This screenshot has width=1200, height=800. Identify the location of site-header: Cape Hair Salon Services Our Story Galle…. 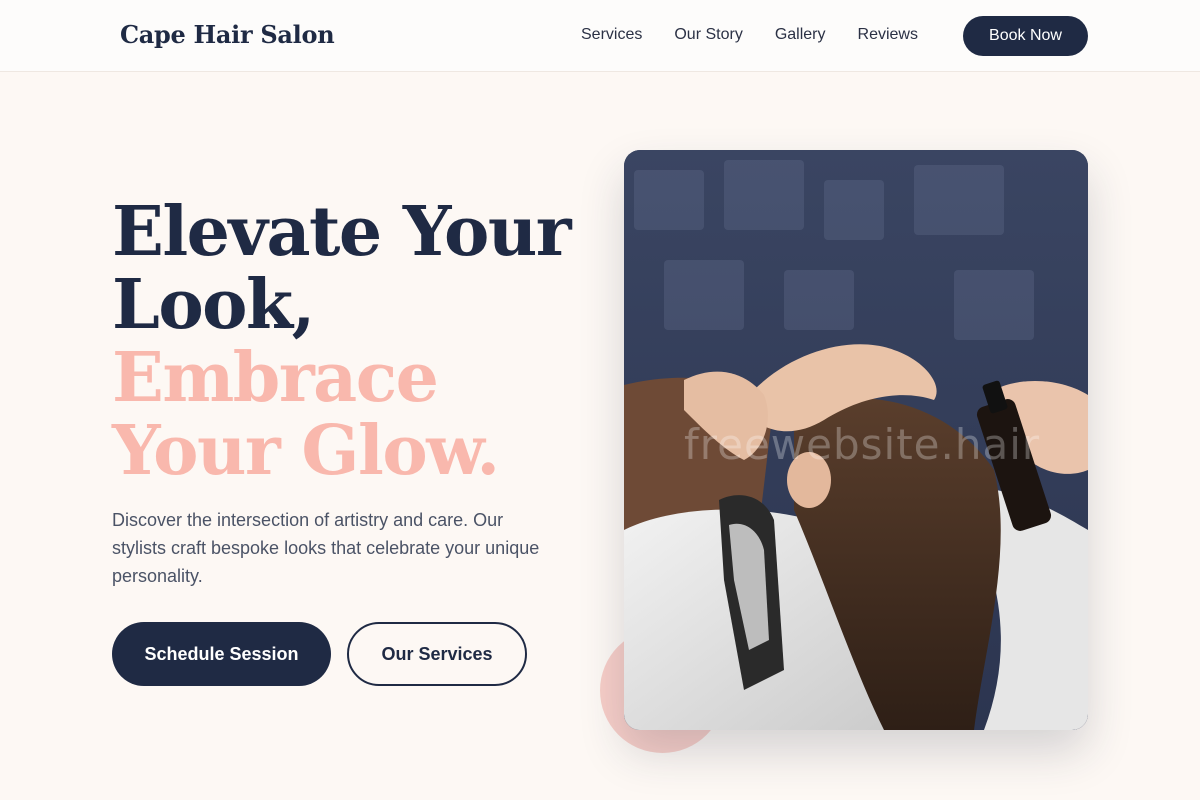
(600, 36).